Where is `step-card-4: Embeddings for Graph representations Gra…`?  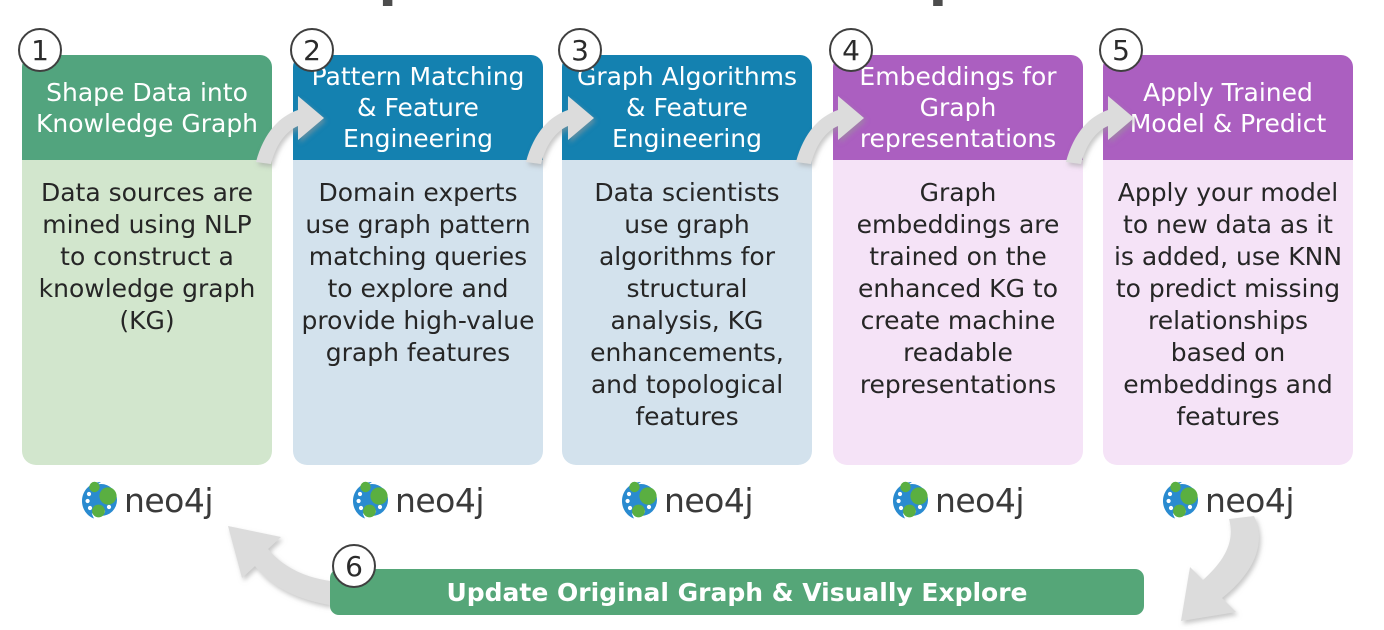 step-card-4: Embeddings for Graph representations Gra… is located at coordinates (958, 260).